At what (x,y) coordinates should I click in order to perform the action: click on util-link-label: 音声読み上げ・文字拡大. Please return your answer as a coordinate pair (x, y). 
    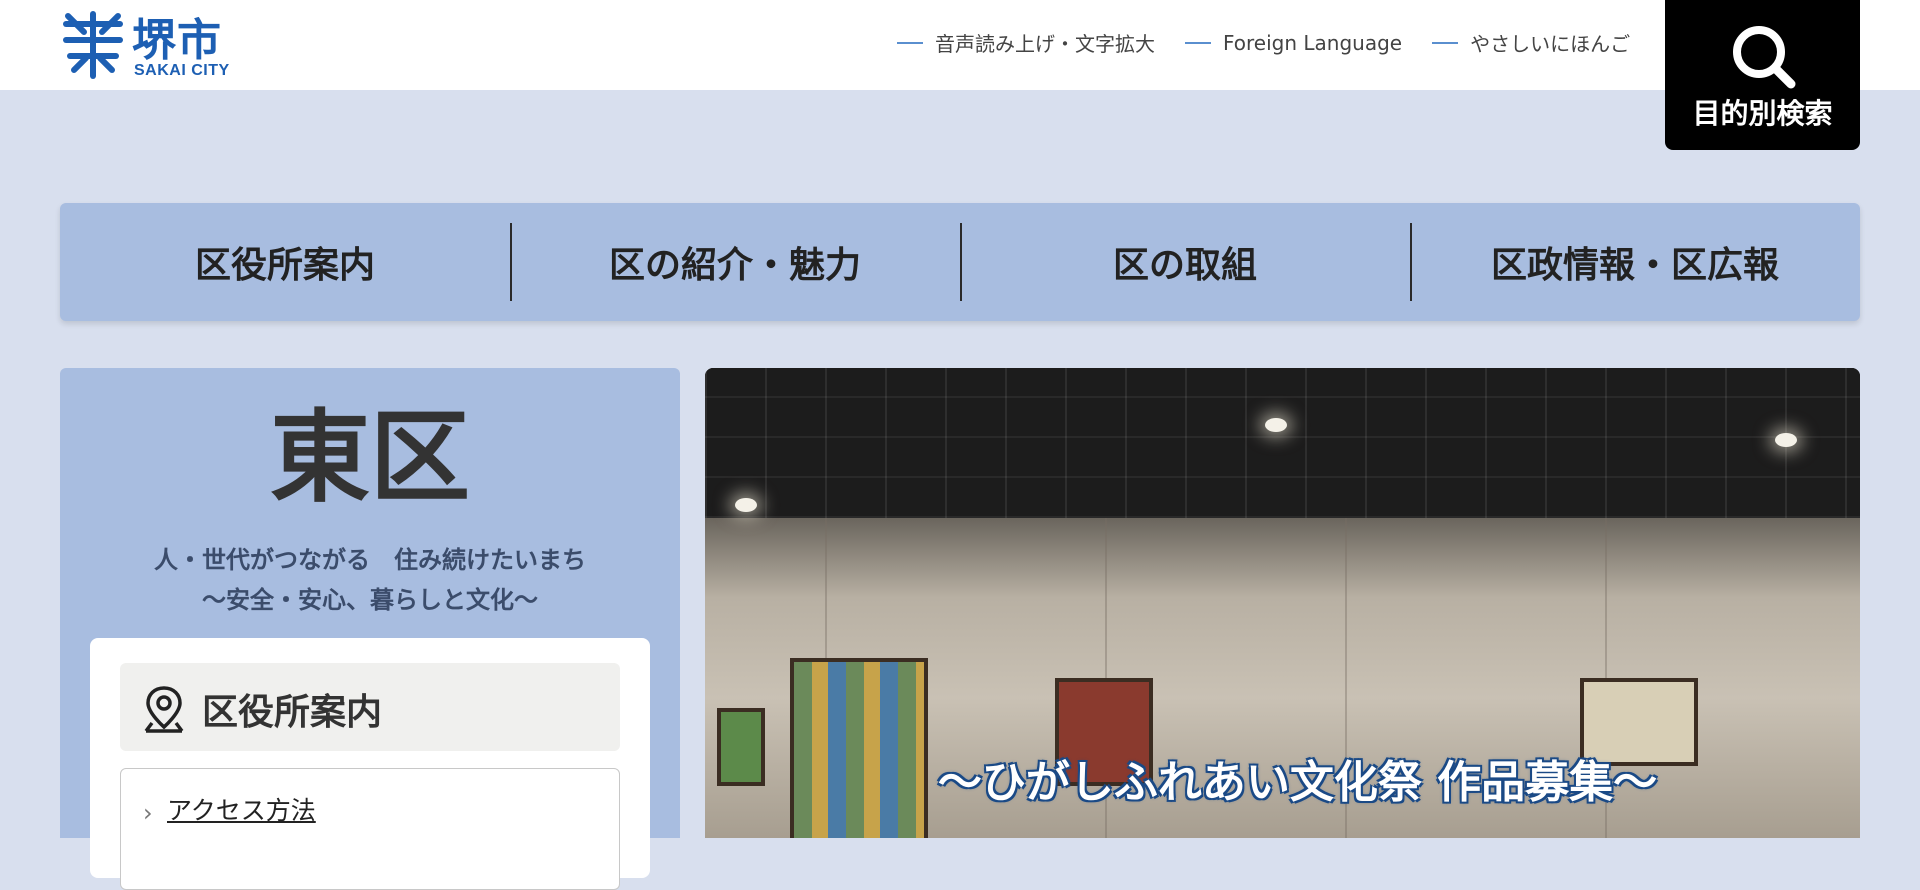
    Looking at the image, I should click on (1045, 44).